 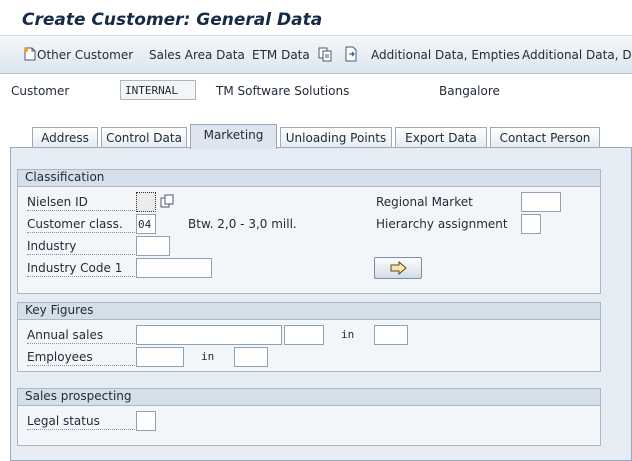 I want to click on value-help-icon, so click(x=167, y=201).